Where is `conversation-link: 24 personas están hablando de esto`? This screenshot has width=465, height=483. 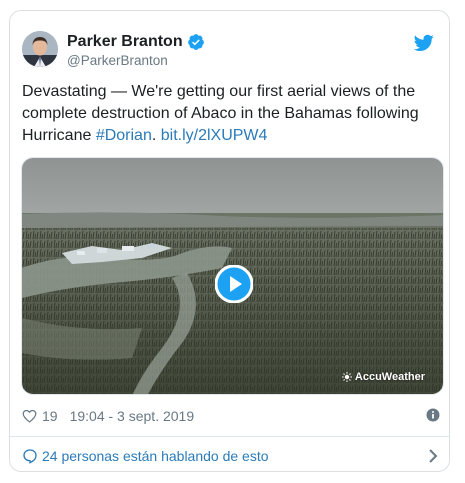
conversation-link: 24 personas están hablando de esto is located at coordinates (231, 456).